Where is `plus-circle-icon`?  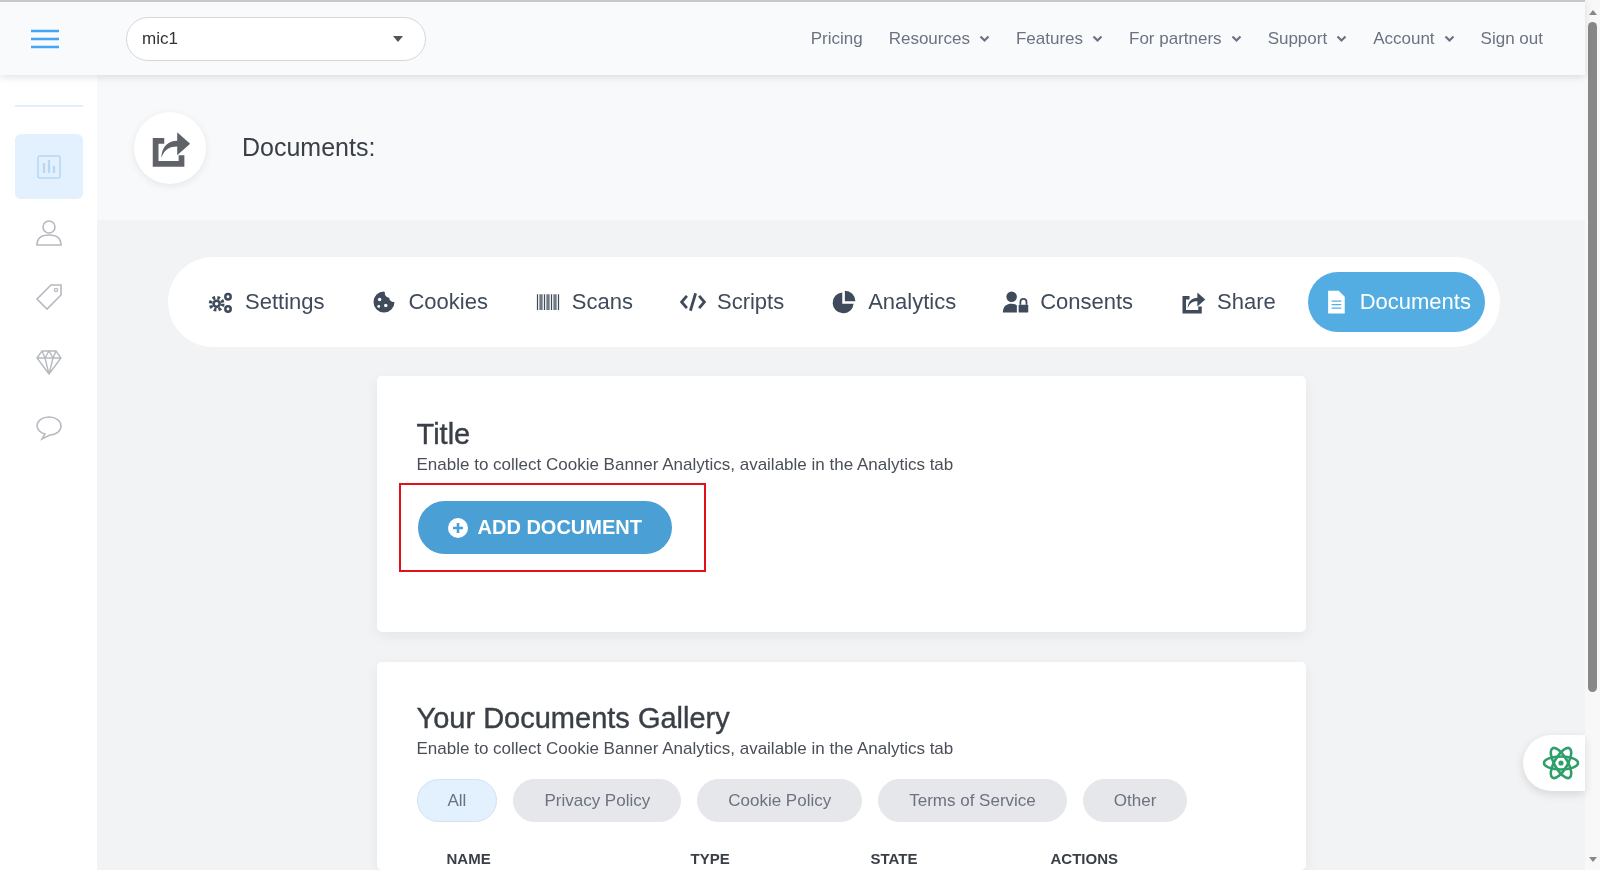
plus-circle-icon is located at coordinates (457, 527).